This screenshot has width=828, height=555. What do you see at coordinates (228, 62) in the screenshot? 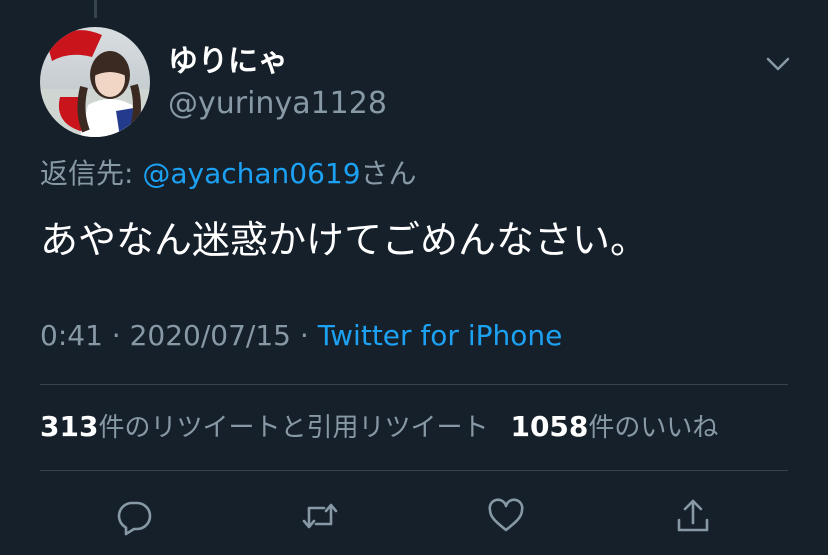
I see `display-name: ゆりにゃ` at bounding box center [228, 62].